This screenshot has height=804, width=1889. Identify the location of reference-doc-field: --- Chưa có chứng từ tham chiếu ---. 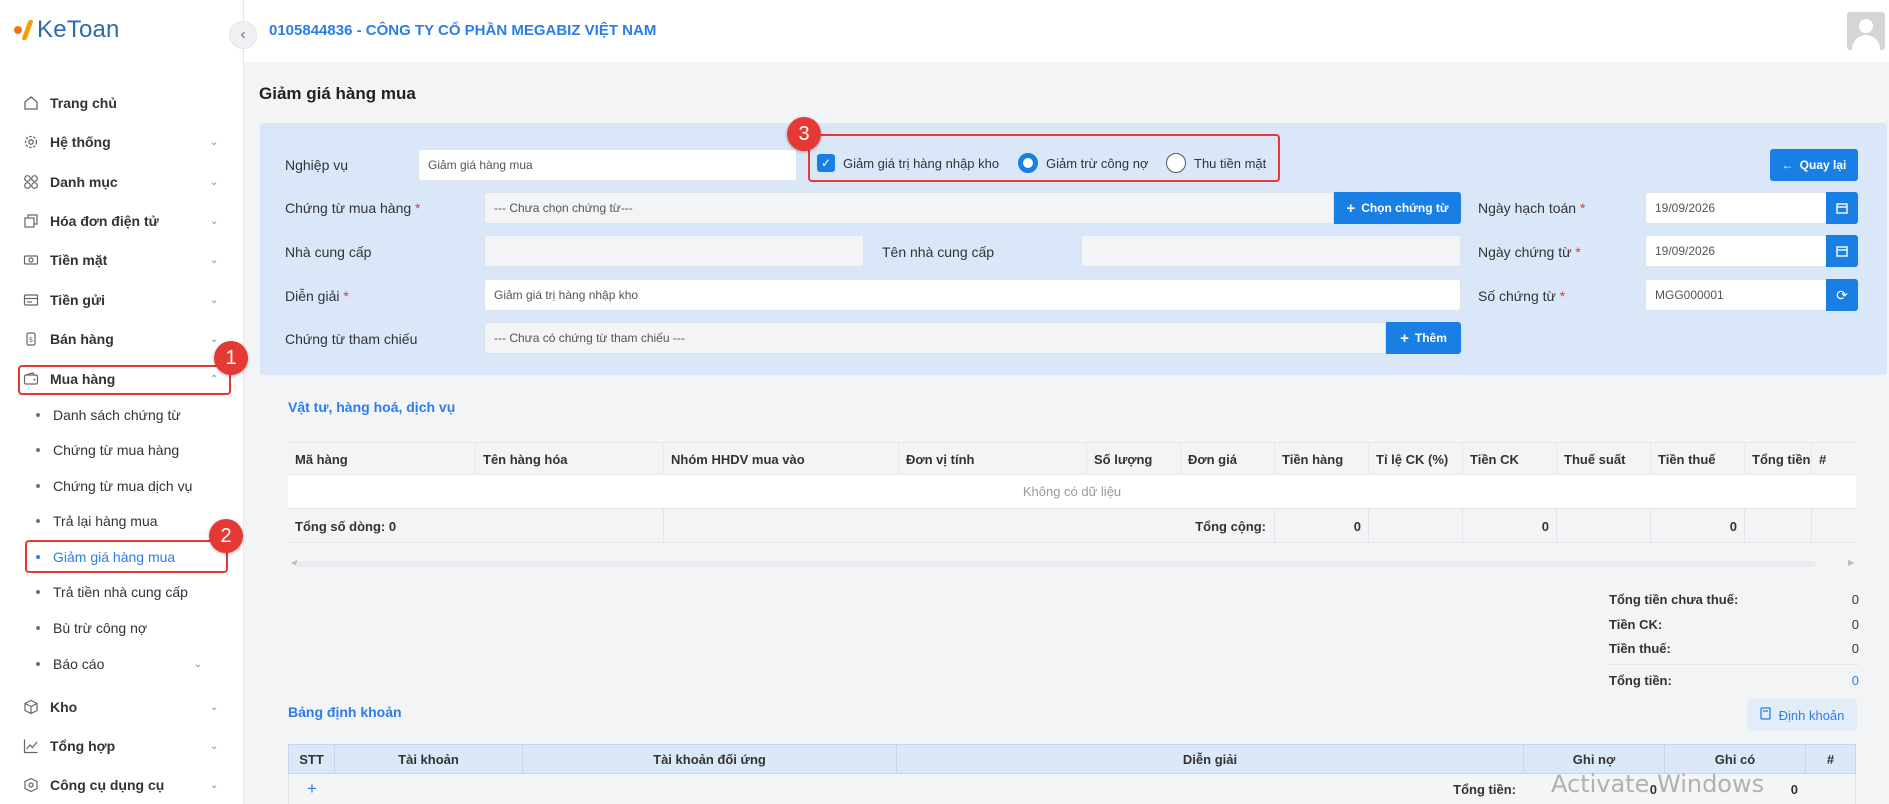
(935, 338).